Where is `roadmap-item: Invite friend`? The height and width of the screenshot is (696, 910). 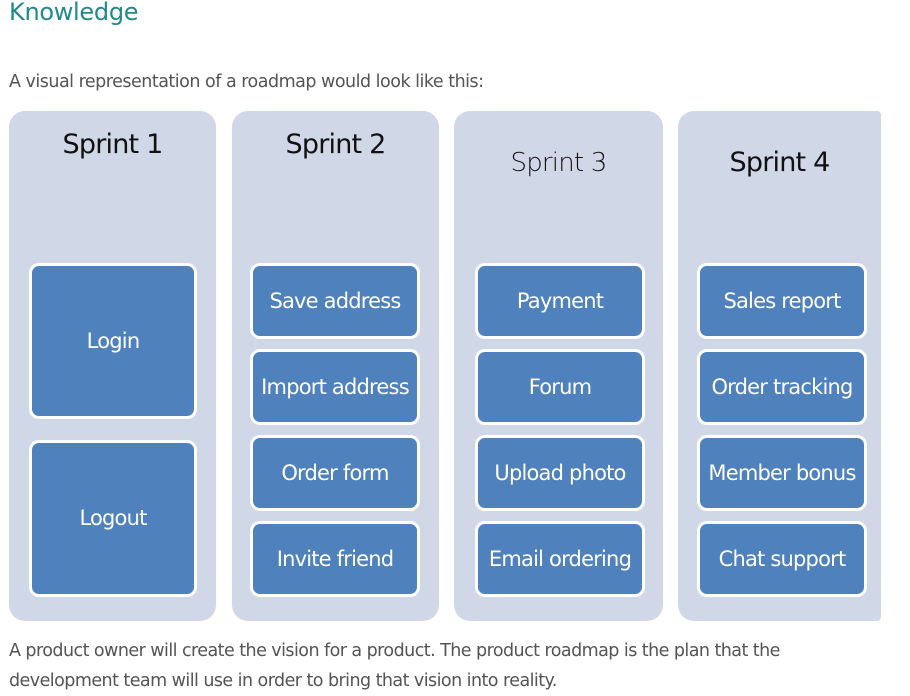 roadmap-item: Invite friend is located at coordinates (335, 559).